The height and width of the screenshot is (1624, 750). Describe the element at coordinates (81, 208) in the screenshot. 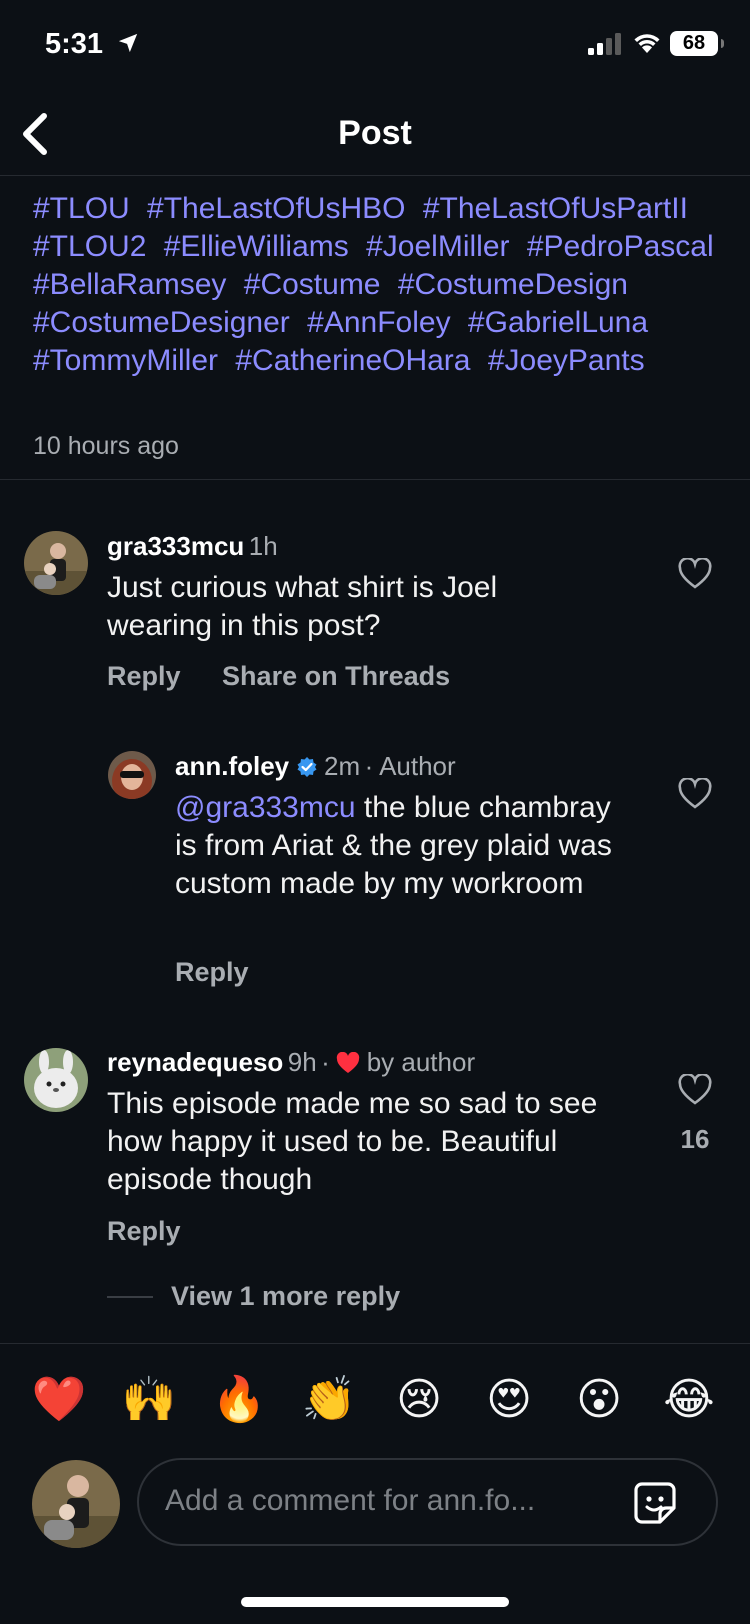

I see `hashtag-link: #TLOU` at that location.